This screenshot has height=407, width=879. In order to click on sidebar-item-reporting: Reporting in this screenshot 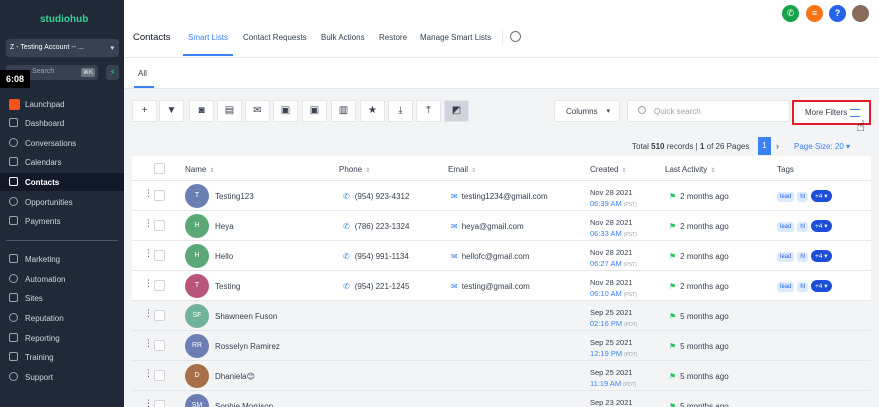, I will do `click(62, 338)`.